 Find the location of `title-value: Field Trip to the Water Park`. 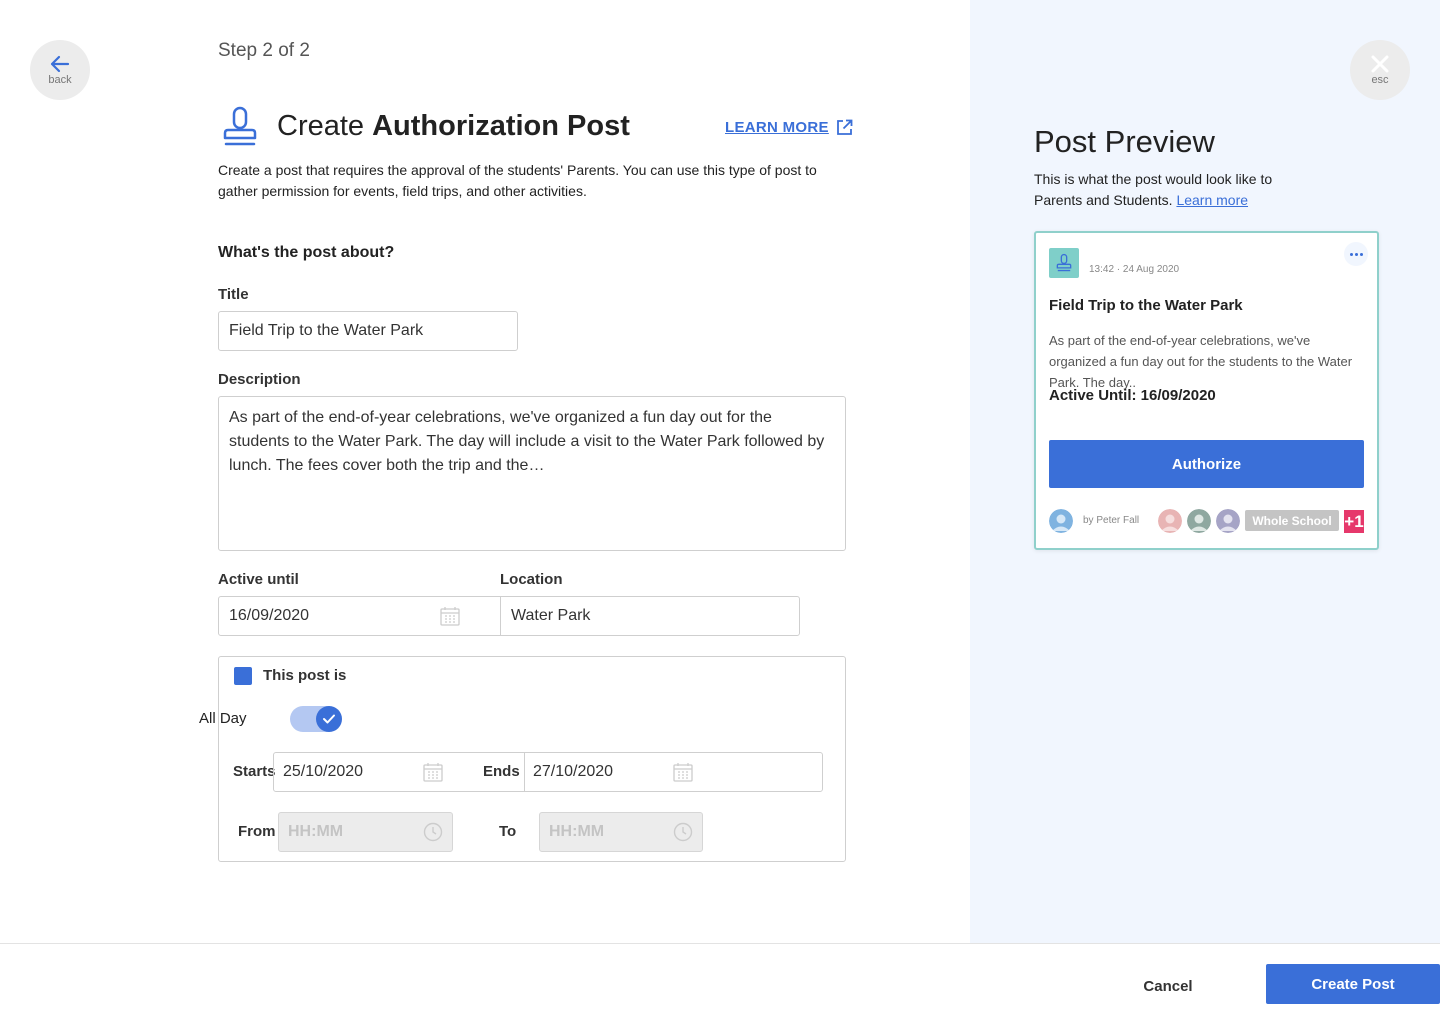

title-value: Field Trip to the Water Park is located at coordinates (326, 330).